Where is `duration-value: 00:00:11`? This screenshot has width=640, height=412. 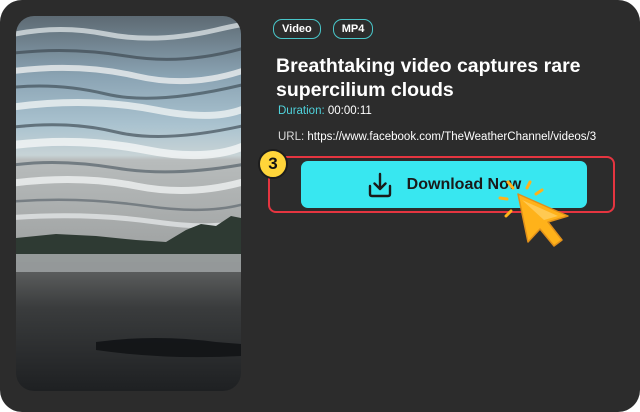 duration-value: 00:00:11 is located at coordinates (349, 111).